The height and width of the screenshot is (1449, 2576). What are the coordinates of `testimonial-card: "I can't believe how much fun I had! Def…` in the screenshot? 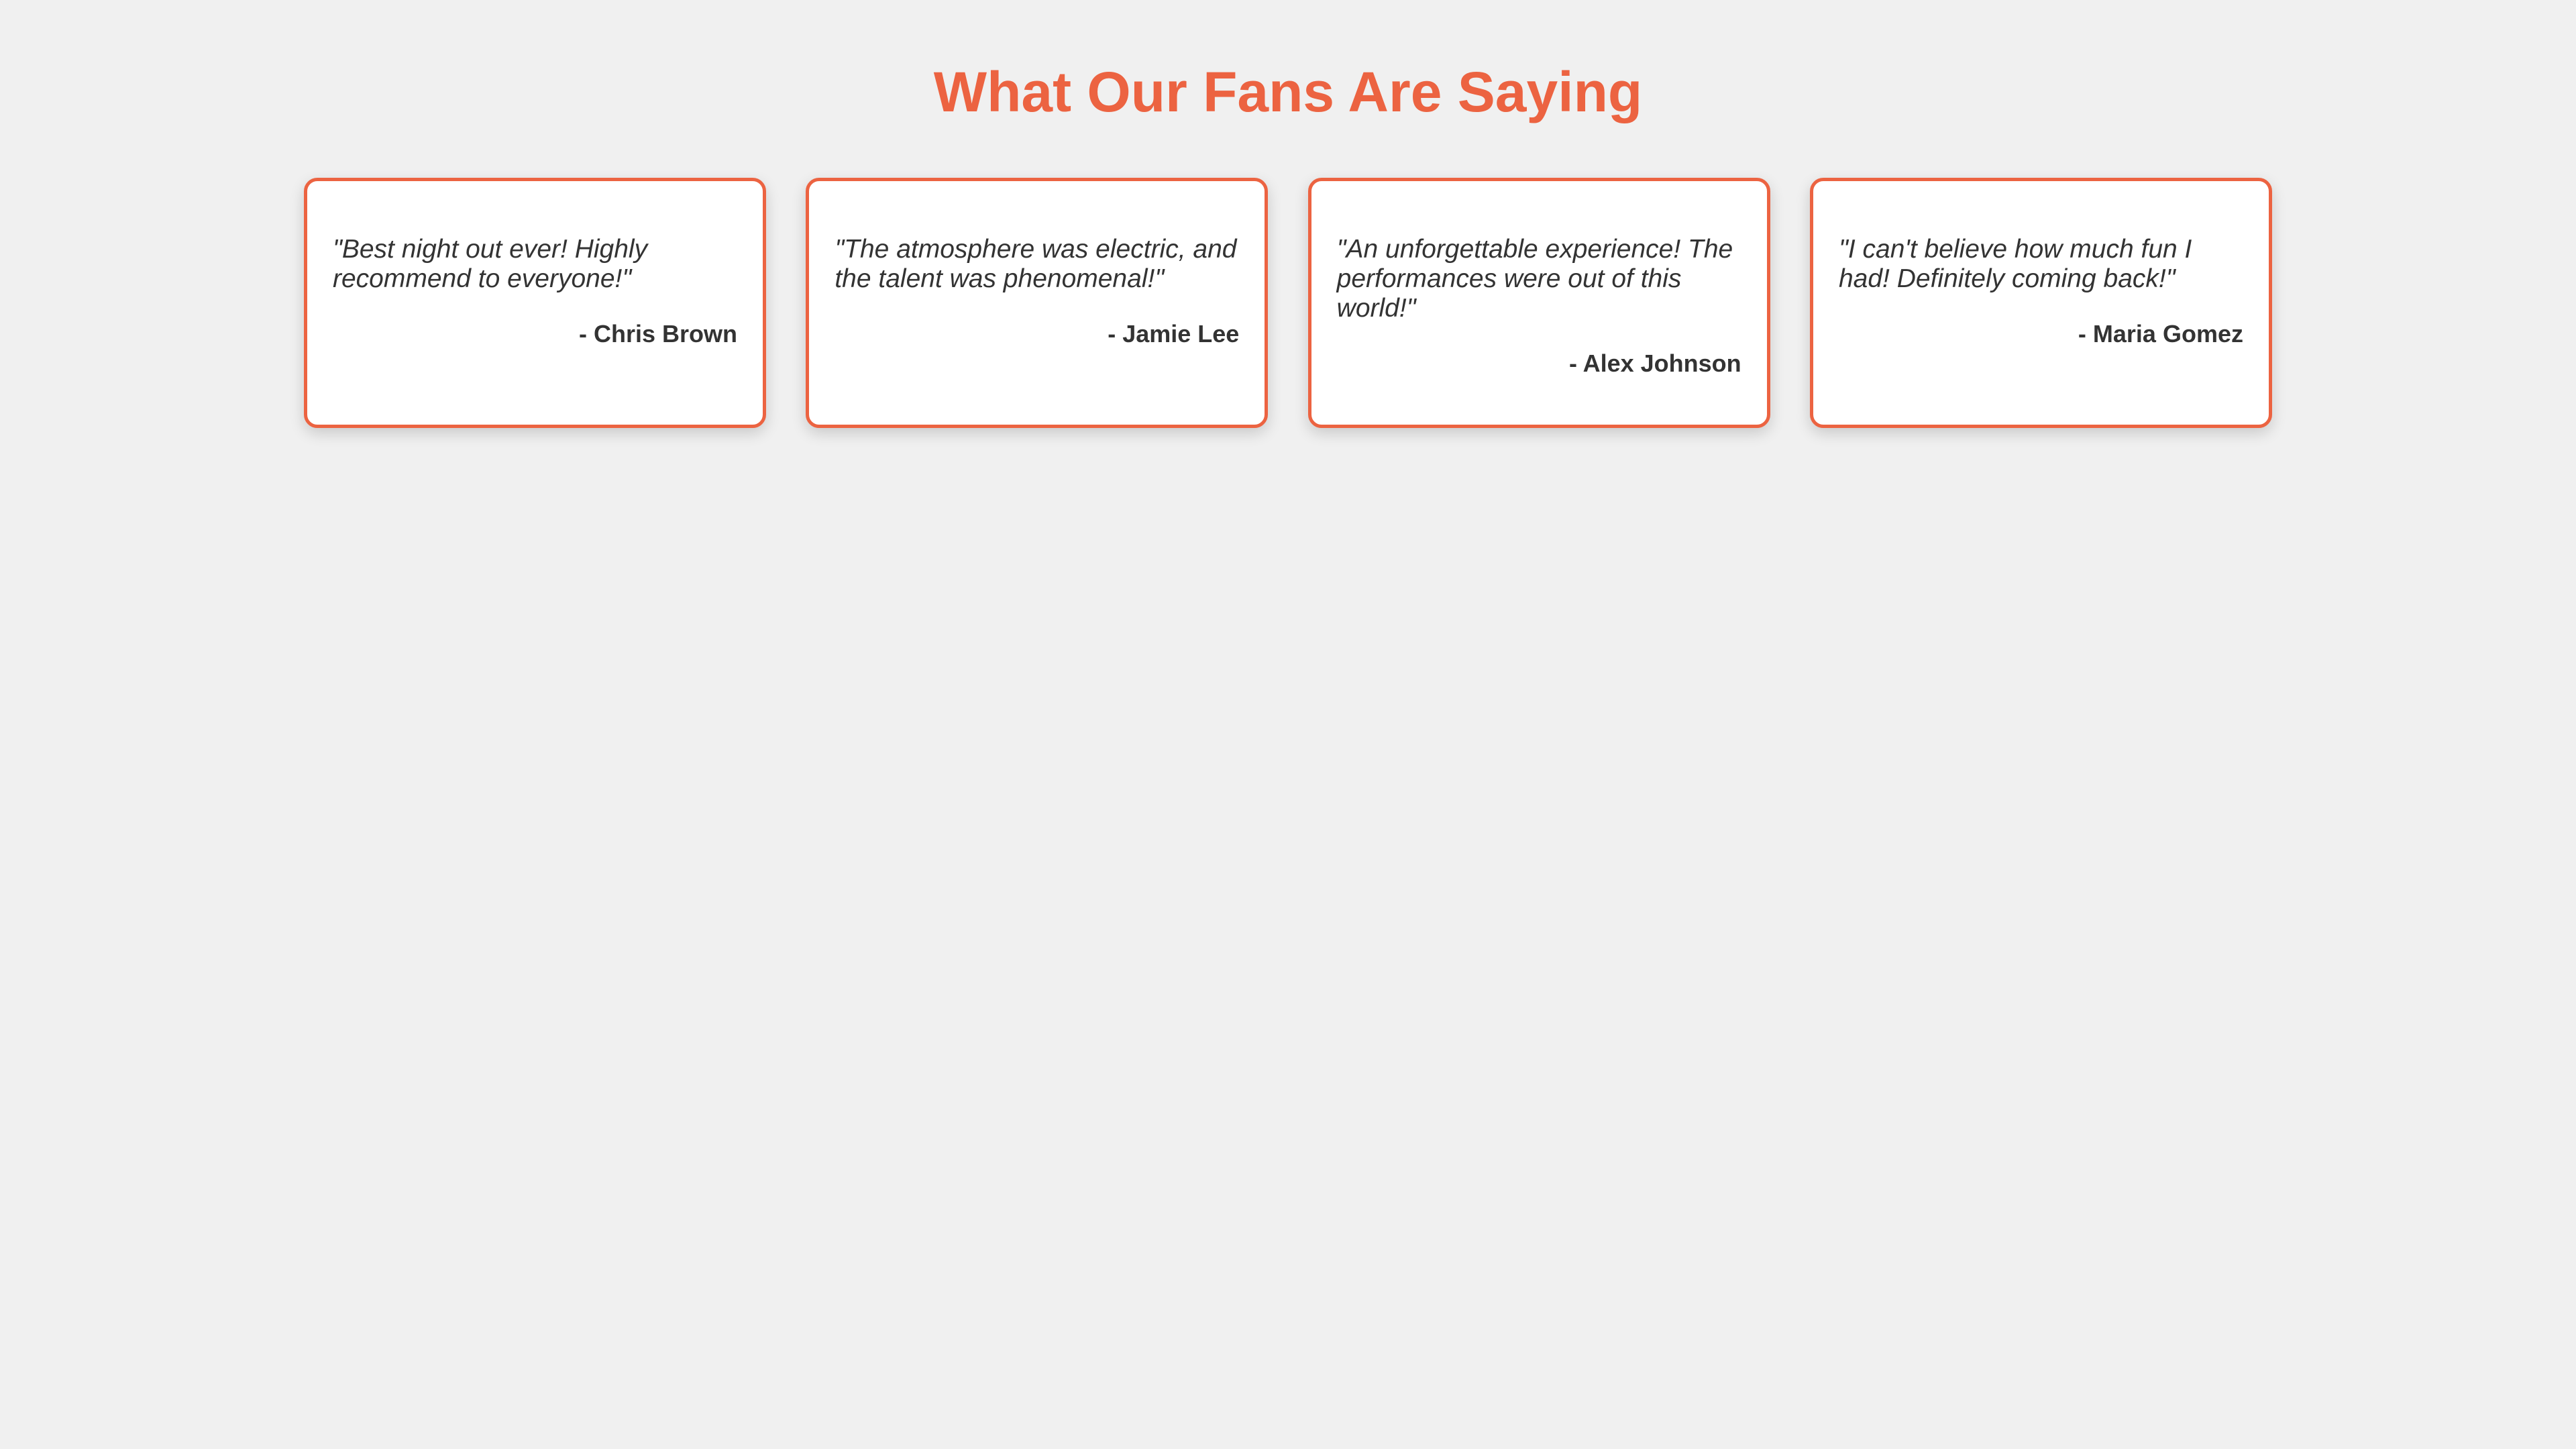 It's located at (2040, 303).